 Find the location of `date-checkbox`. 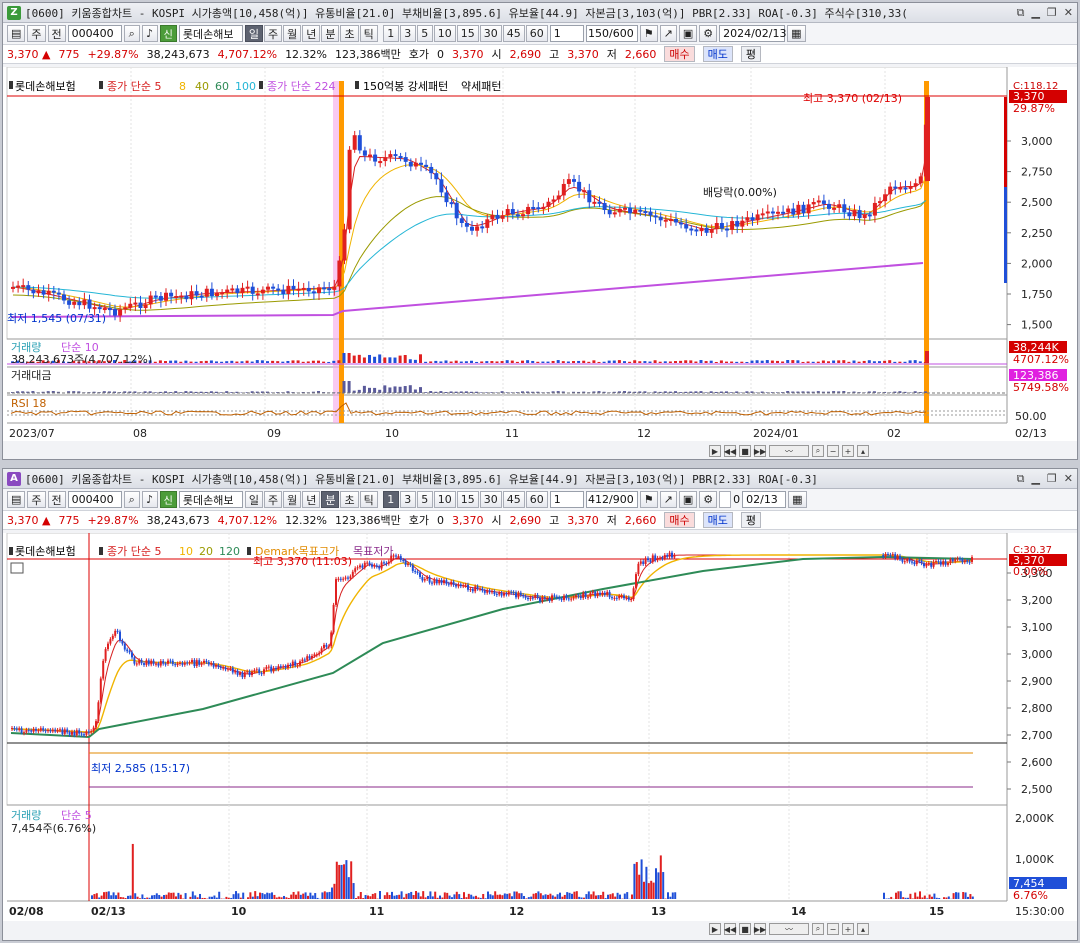

date-checkbox is located at coordinates (725, 499).